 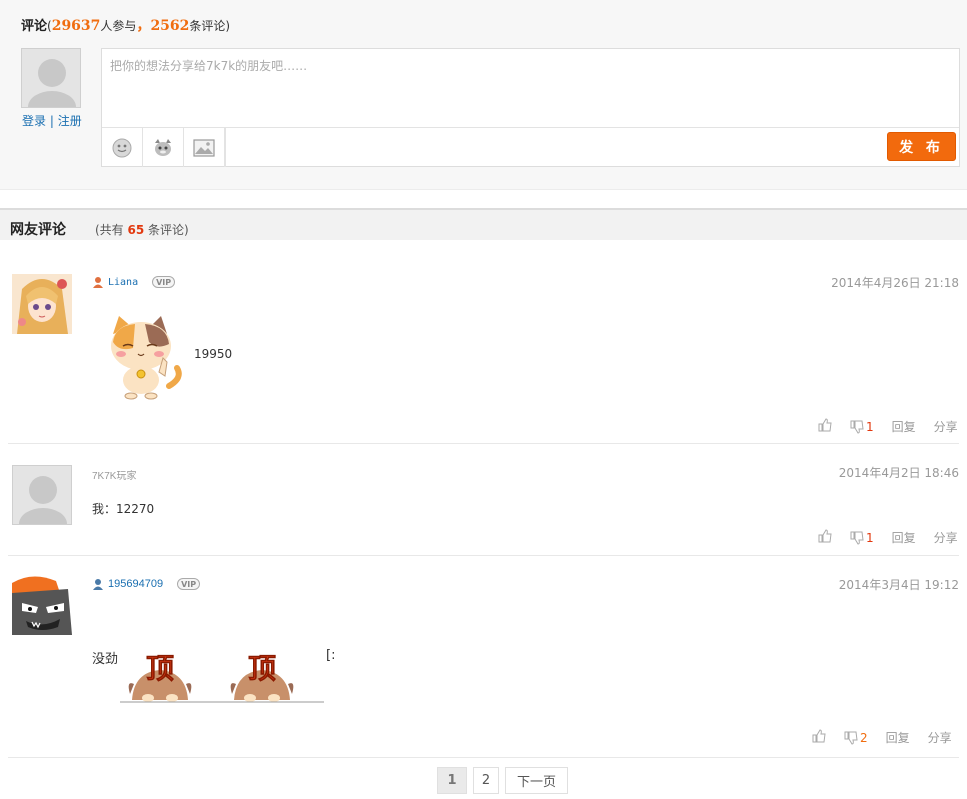 I want to click on comment-text: 没劲, so click(x=105, y=659).